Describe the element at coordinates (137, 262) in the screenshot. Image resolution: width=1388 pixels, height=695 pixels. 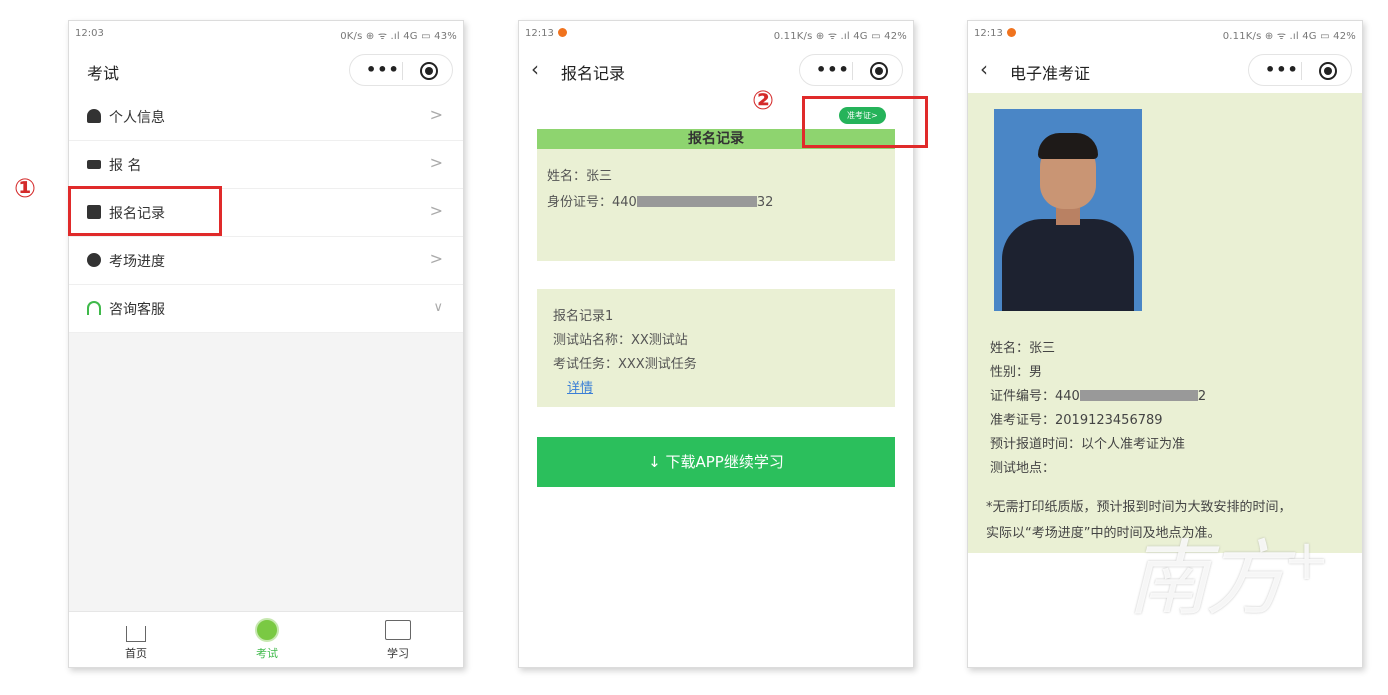
I see `menu-item-label: 考场进度` at that location.